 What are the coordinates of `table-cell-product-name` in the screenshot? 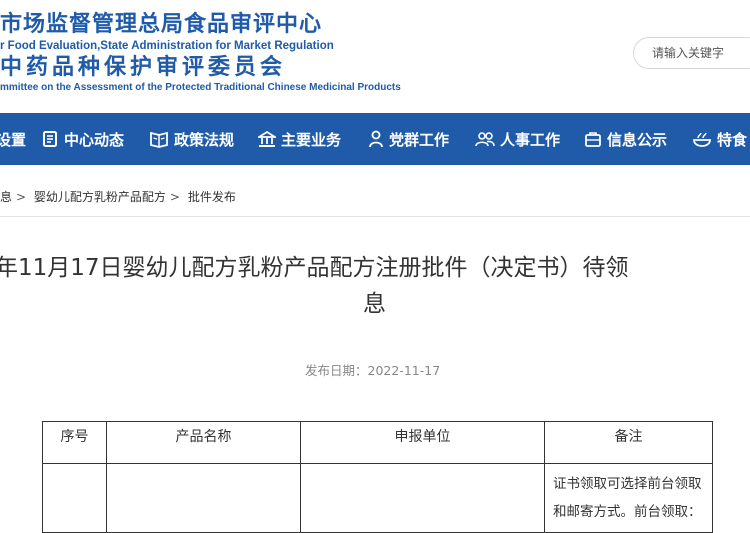 It's located at (203, 498).